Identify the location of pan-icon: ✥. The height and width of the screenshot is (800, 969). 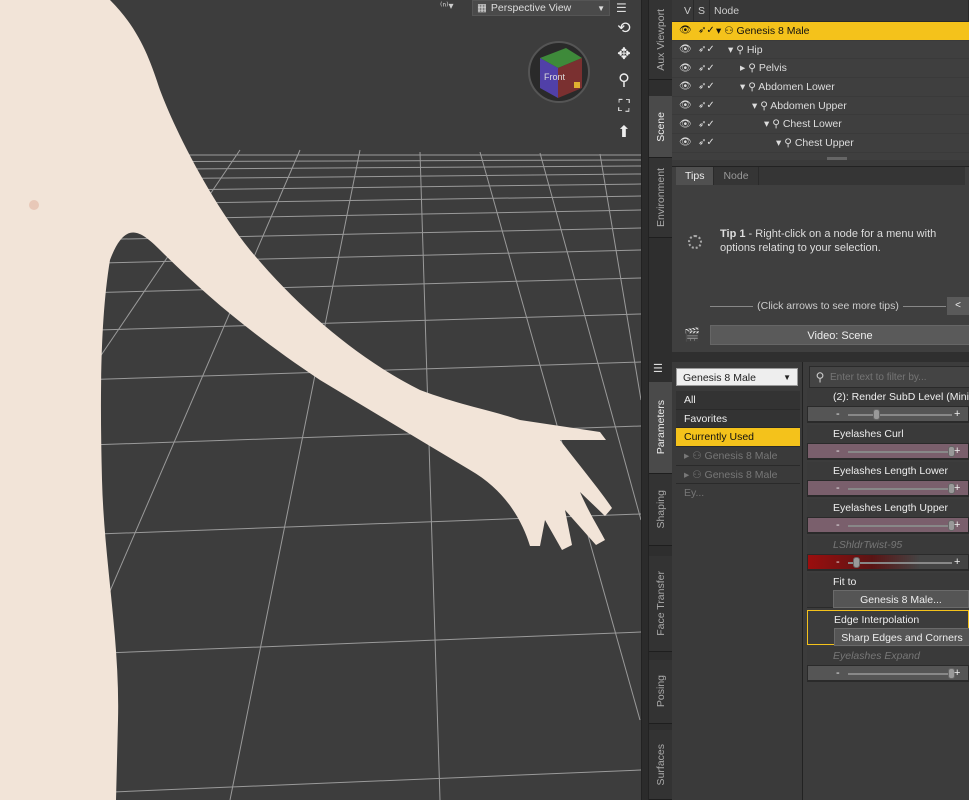
(624, 55).